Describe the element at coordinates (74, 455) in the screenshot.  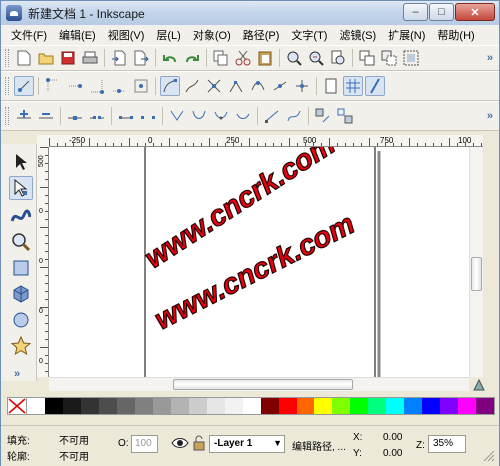
I see `stroke-value: 不可用` at that location.